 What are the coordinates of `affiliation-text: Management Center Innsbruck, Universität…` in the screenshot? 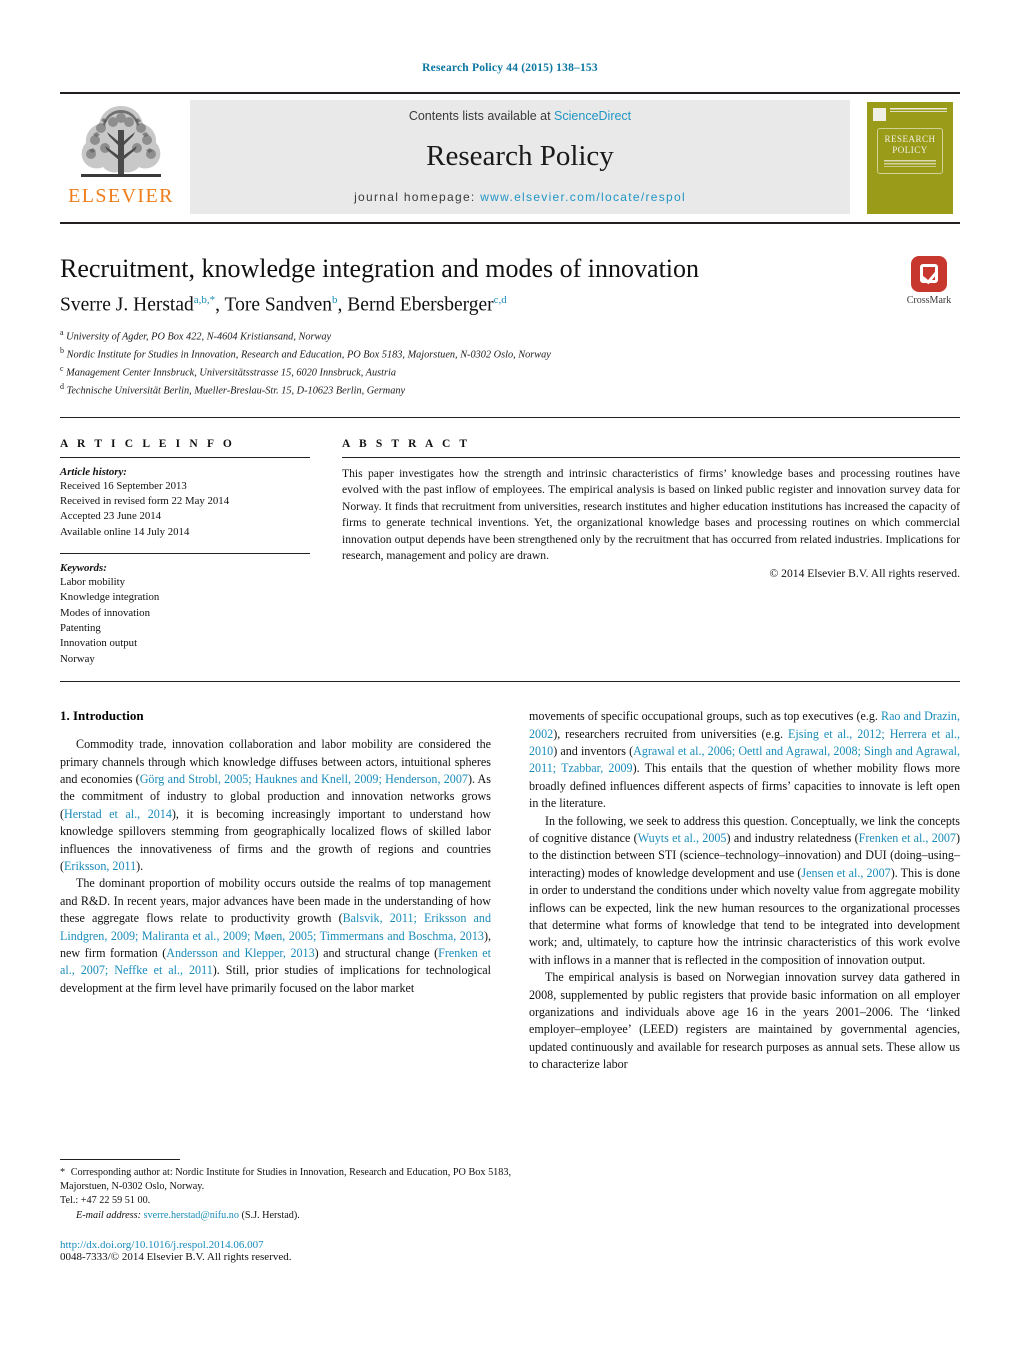 It's located at (231, 373).